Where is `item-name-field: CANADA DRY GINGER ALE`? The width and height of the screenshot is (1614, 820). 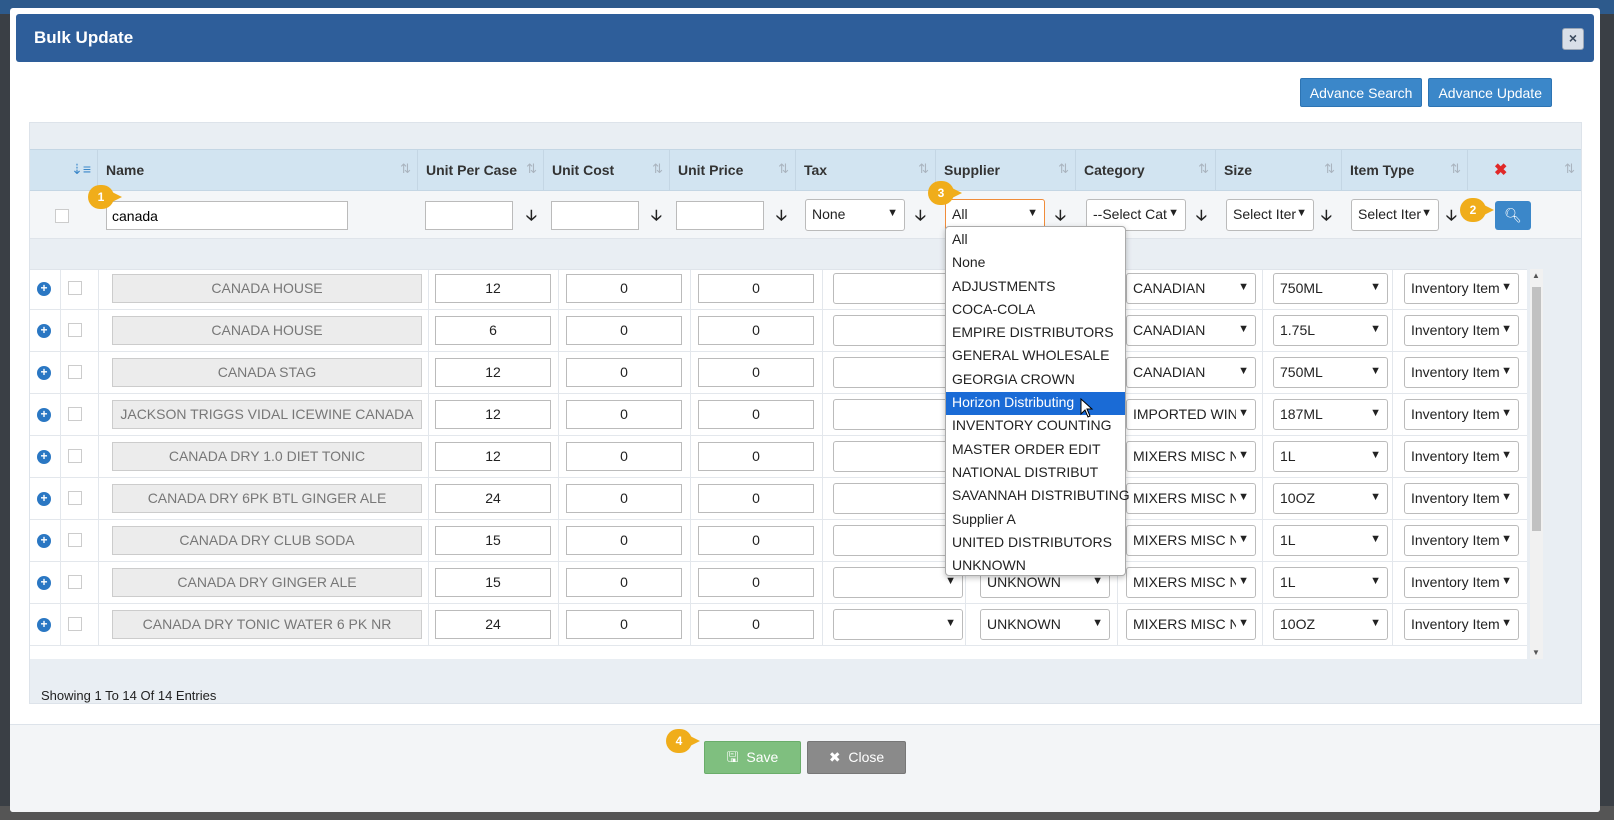 item-name-field: CANADA DRY GINGER ALE is located at coordinates (267, 582).